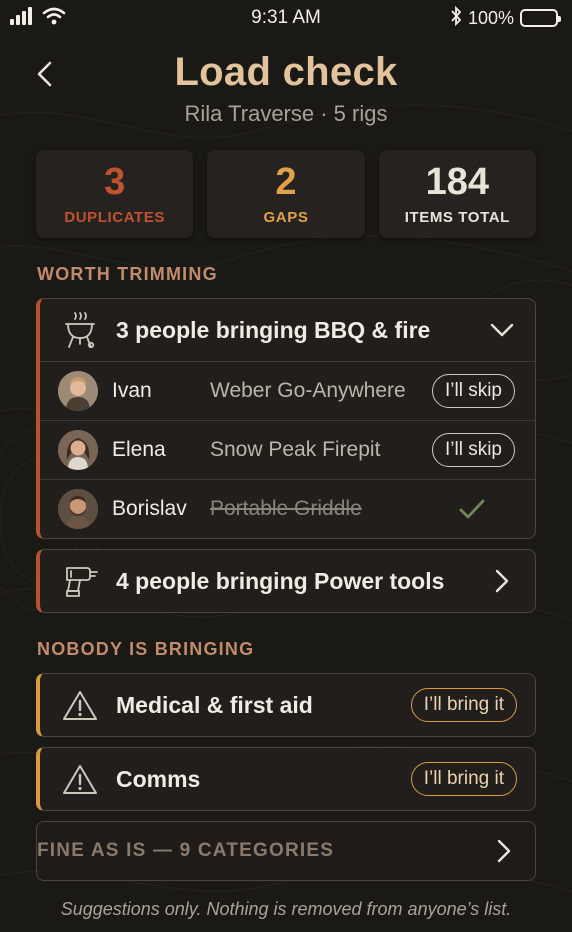 This screenshot has width=572, height=932. What do you see at coordinates (273, 329) in the screenshot?
I see `duplicate-card-bbq-title: 3 people bringing BBQ & fire` at bounding box center [273, 329].